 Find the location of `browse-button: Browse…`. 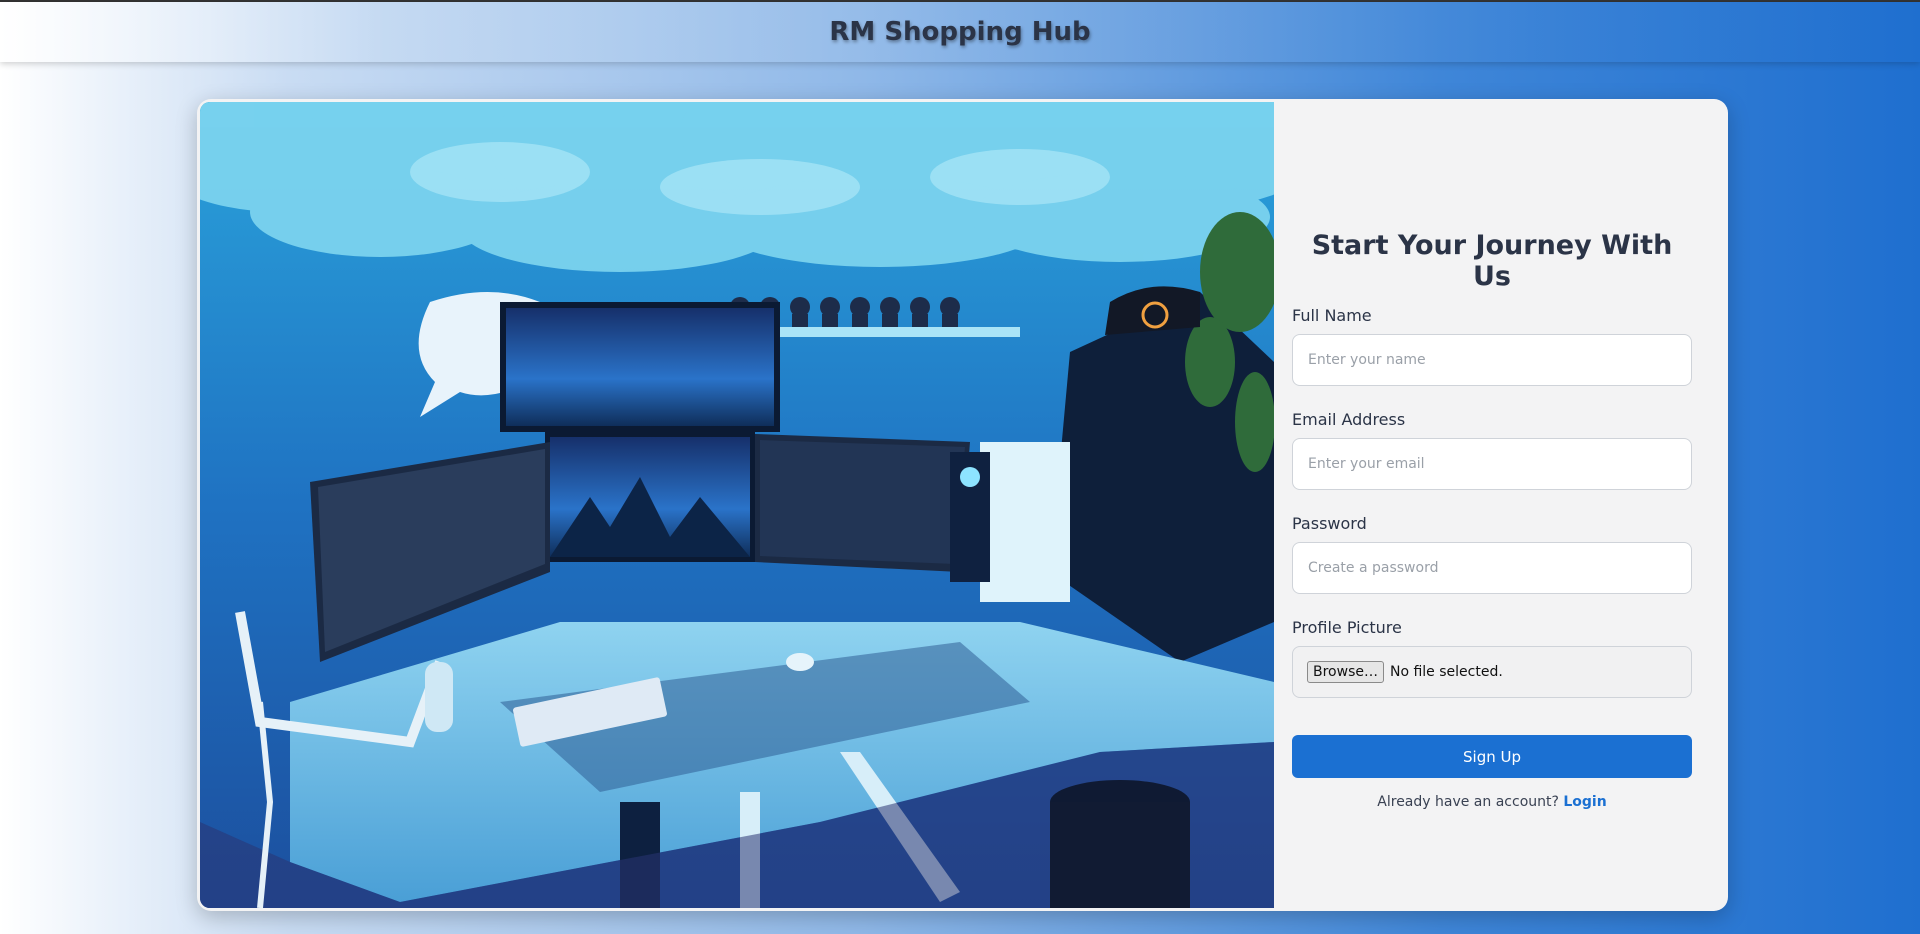

browse-button: Browse… is located at coordinates (1345, 672).